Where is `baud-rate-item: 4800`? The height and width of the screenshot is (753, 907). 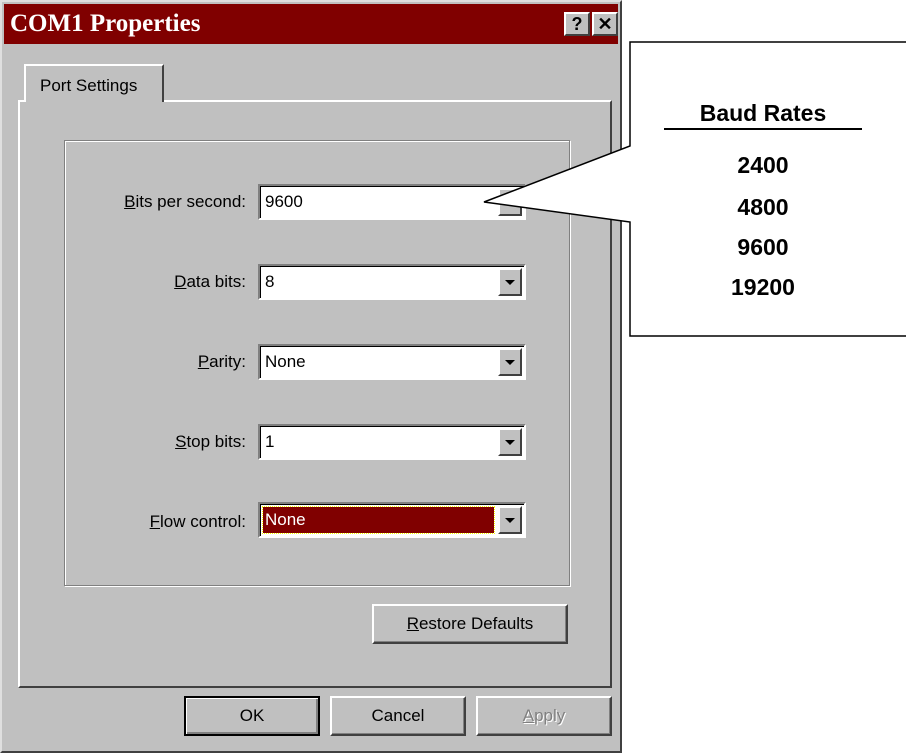 baud-rate-item: 4800 is located at coordinates (763, 207).